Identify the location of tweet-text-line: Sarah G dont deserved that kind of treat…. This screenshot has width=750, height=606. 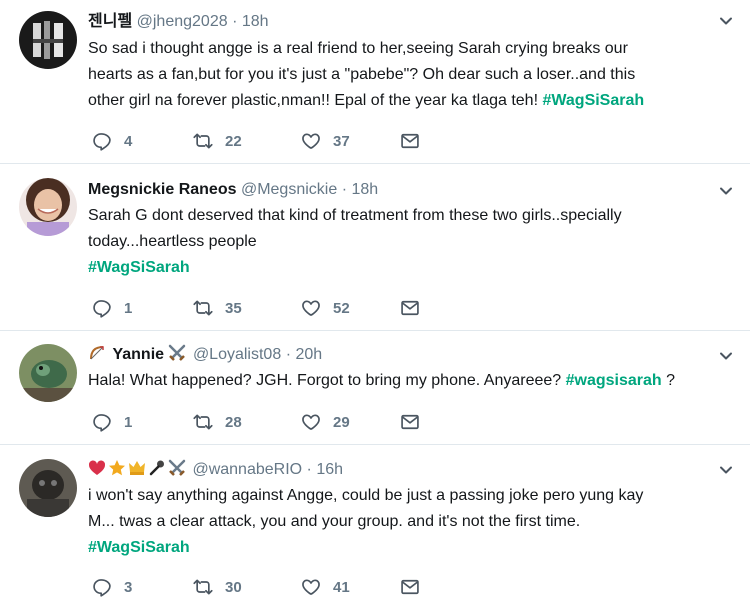
(355, 215).